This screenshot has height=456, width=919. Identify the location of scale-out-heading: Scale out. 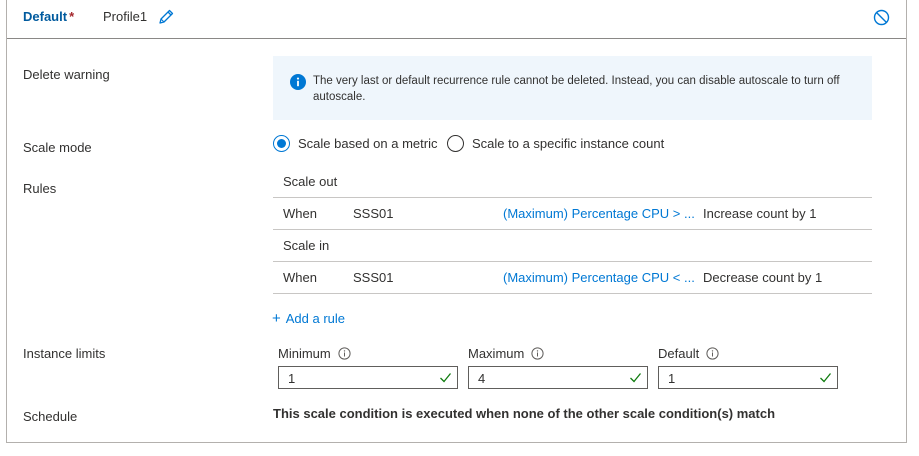
(572, 183).